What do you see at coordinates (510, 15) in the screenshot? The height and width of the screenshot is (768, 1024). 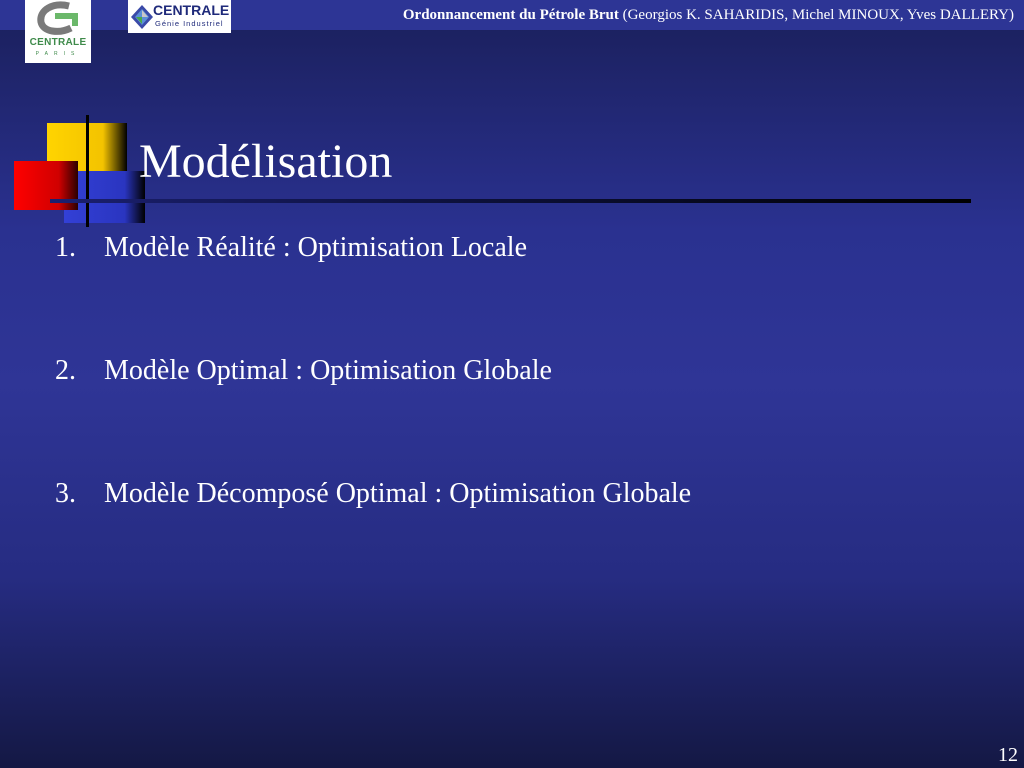 I see `header-title-bold: Ordonnancement du Pétrole Brut` at bounding box center [510, 15].